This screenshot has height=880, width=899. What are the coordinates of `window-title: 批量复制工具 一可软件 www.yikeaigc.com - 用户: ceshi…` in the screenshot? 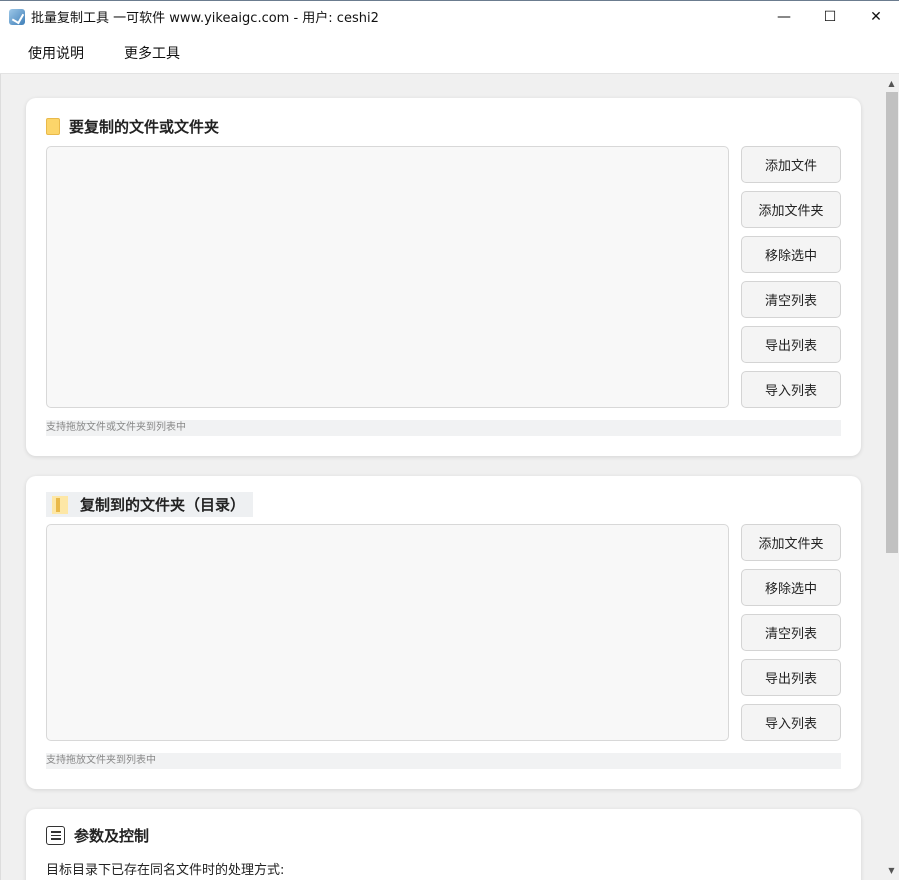 It's located at (205, 18).